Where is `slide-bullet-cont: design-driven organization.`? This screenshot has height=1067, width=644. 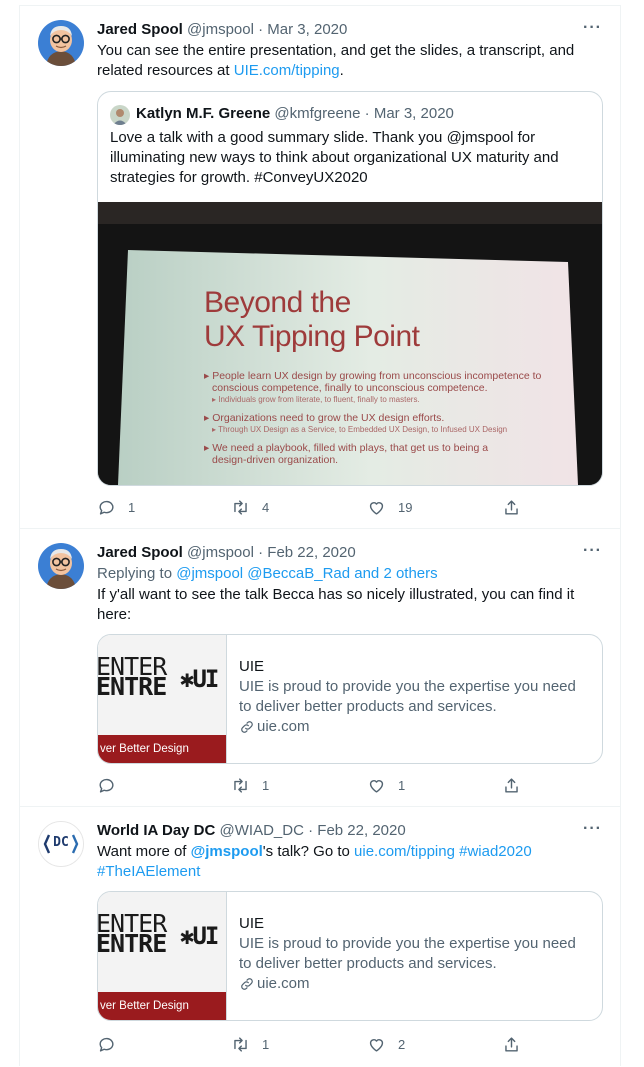
slide-bullet-cont: design-driven organization. is located at coordinates (275, 460).